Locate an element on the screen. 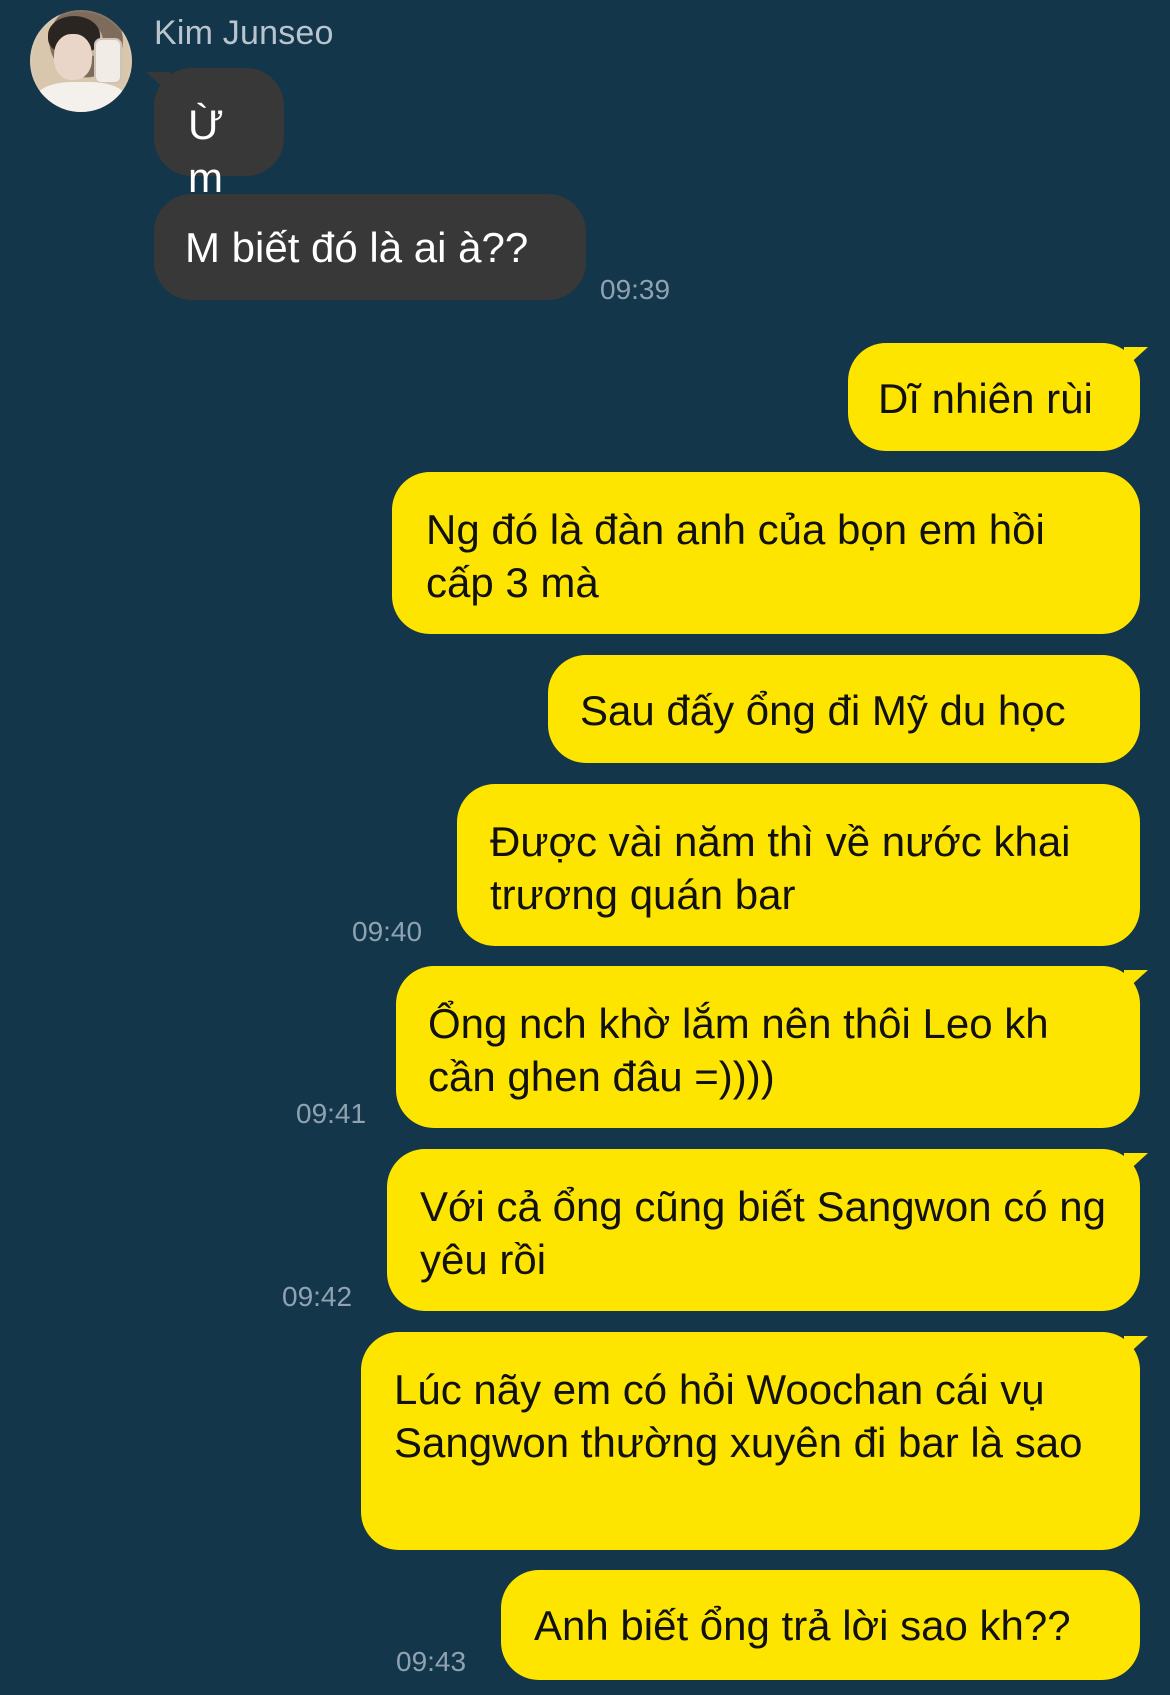 The height and width of the screenshot is (1695, 1170). message-text: Ừm is located at coordinates (206, 151).